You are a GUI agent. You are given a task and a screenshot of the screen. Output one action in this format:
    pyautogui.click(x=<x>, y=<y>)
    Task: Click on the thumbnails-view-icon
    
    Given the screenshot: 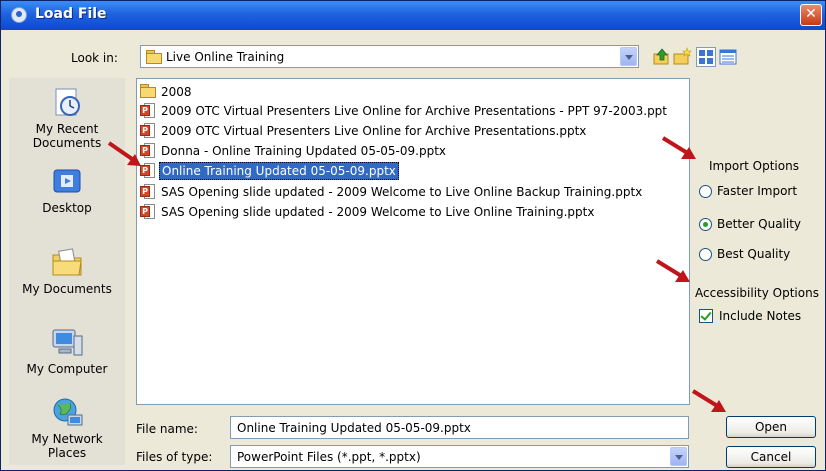 What is the action you would take?
    pyautogui.click(x=706, y=57)
    